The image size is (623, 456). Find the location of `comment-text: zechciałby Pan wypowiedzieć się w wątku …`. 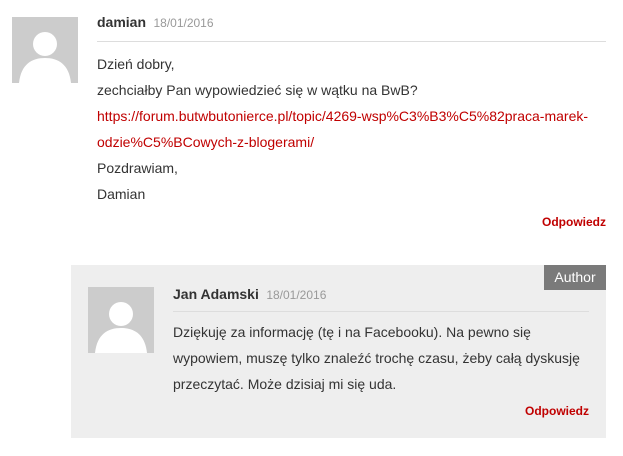

comment-text: zechciałby Pan wypowiedzieć się w wątku … is located at coordinates (257, 90).